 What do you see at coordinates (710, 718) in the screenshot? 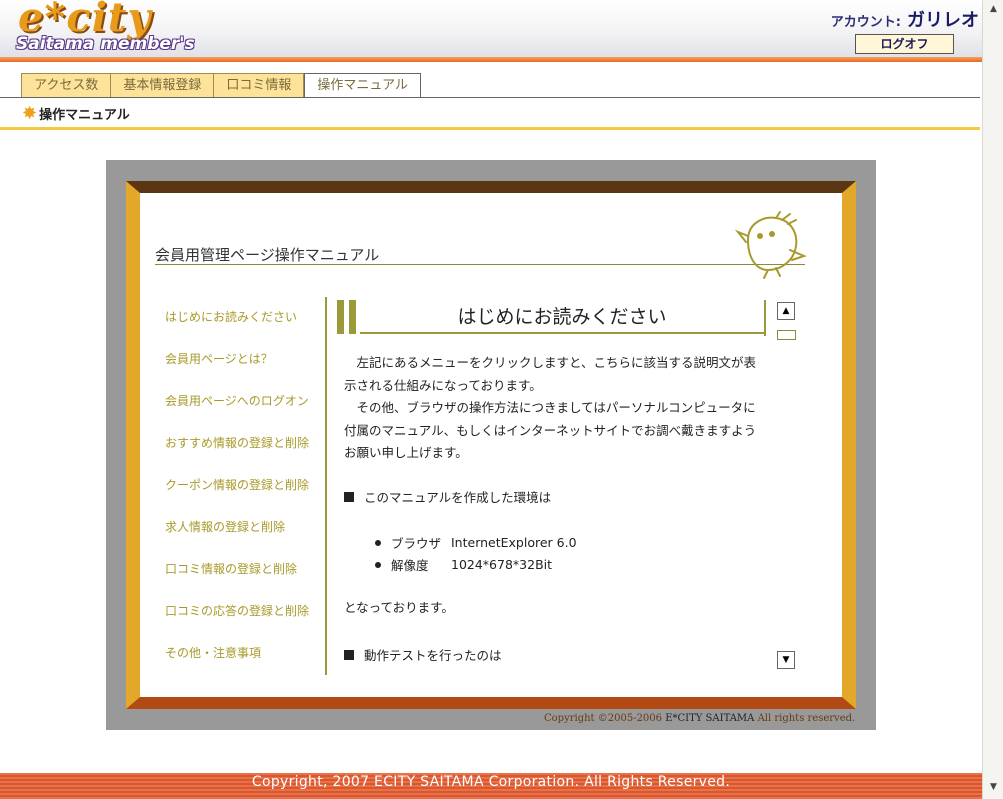
I see `manual-copyright-company: E*CITY SAITAMA` at bounding box center [710, 718].